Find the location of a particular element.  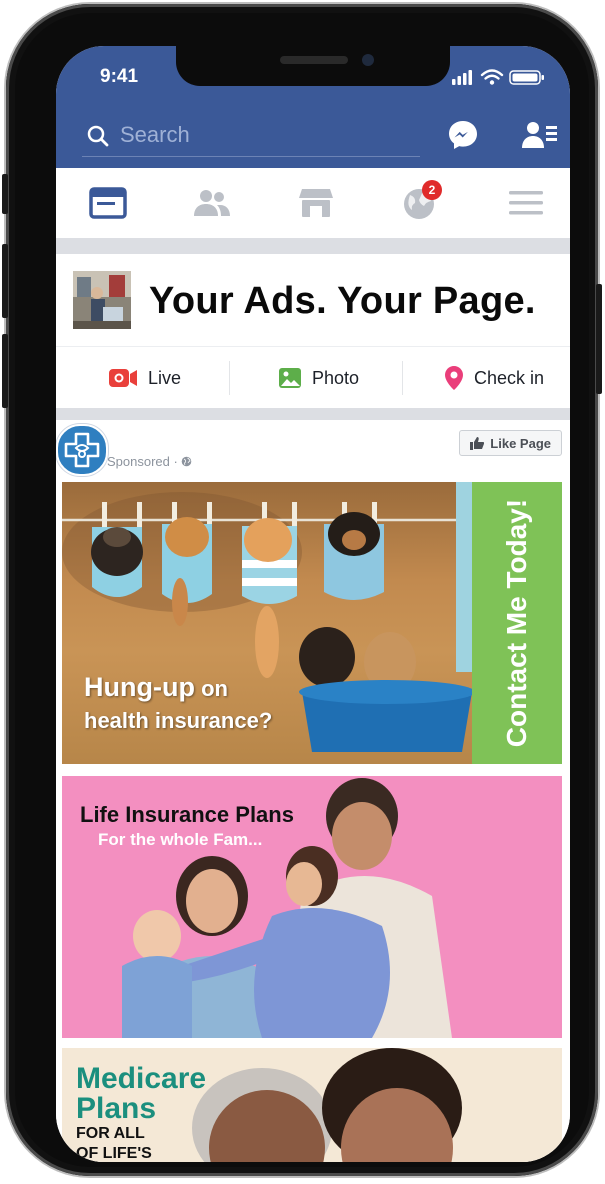

globe-icon is located at coordinates (186, 461).